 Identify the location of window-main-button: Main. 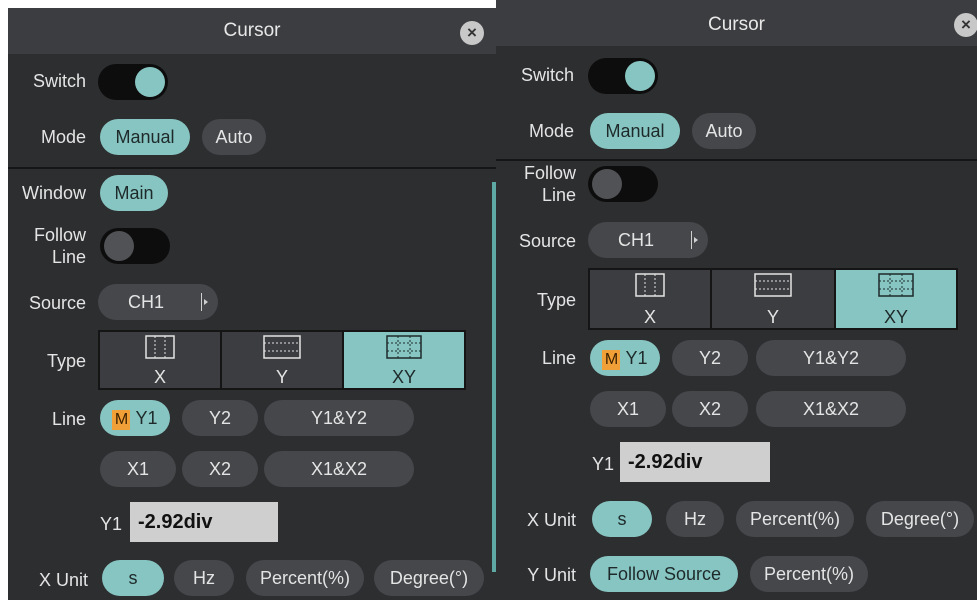
(134, 193).